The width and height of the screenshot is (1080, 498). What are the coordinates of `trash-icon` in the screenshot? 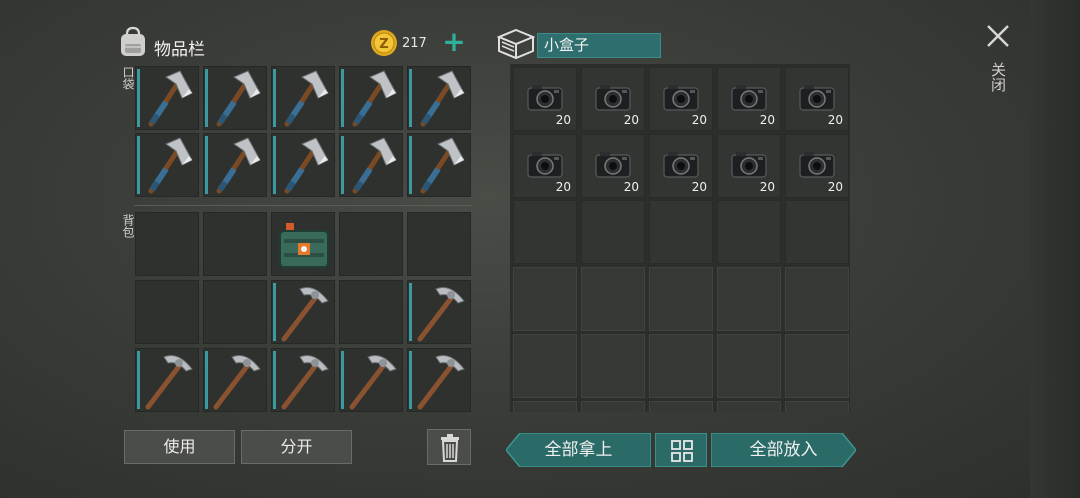 It's located at (450, 448).